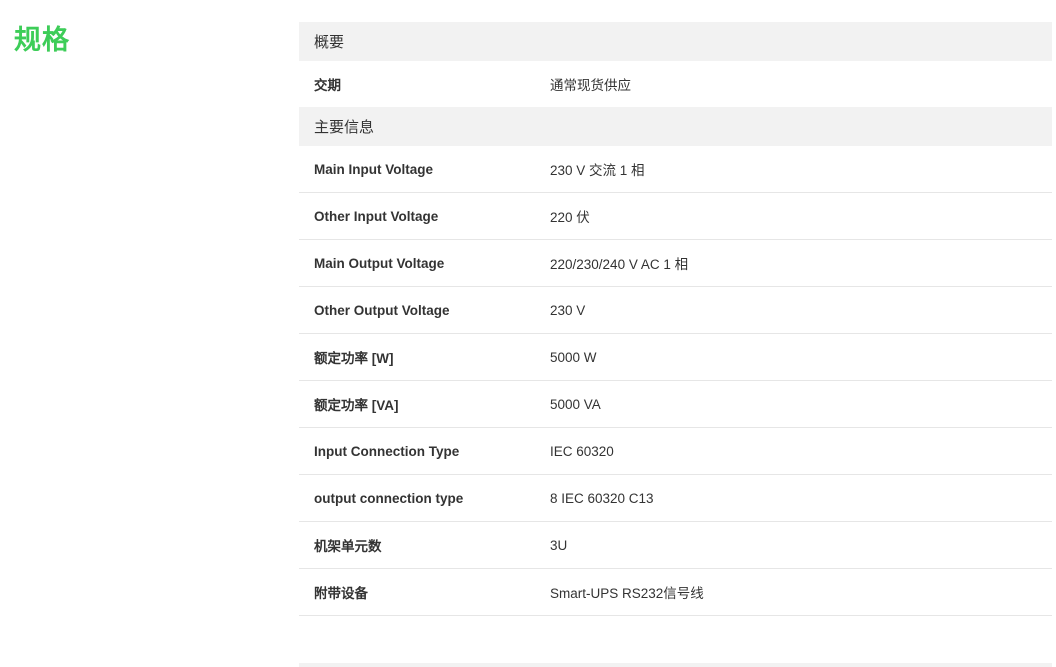 Image resolution: width=1056 pixels, height=667 pixels. I want to click on spec-label: output connection type, so click(389, 498).